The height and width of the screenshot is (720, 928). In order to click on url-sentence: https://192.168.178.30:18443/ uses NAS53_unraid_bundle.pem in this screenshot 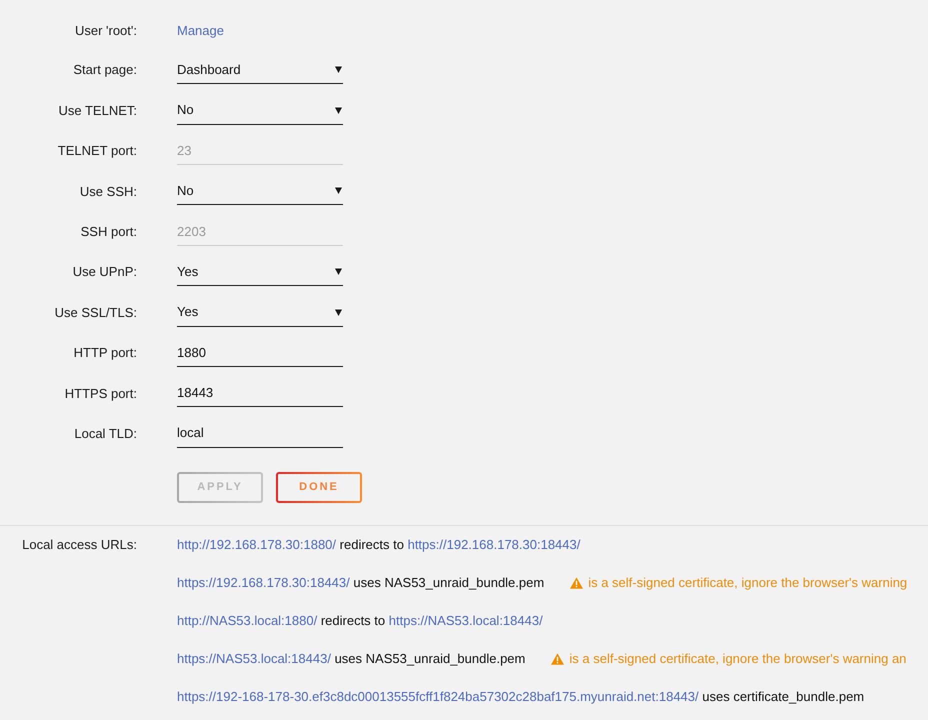, I will do `click(360, 583)`.